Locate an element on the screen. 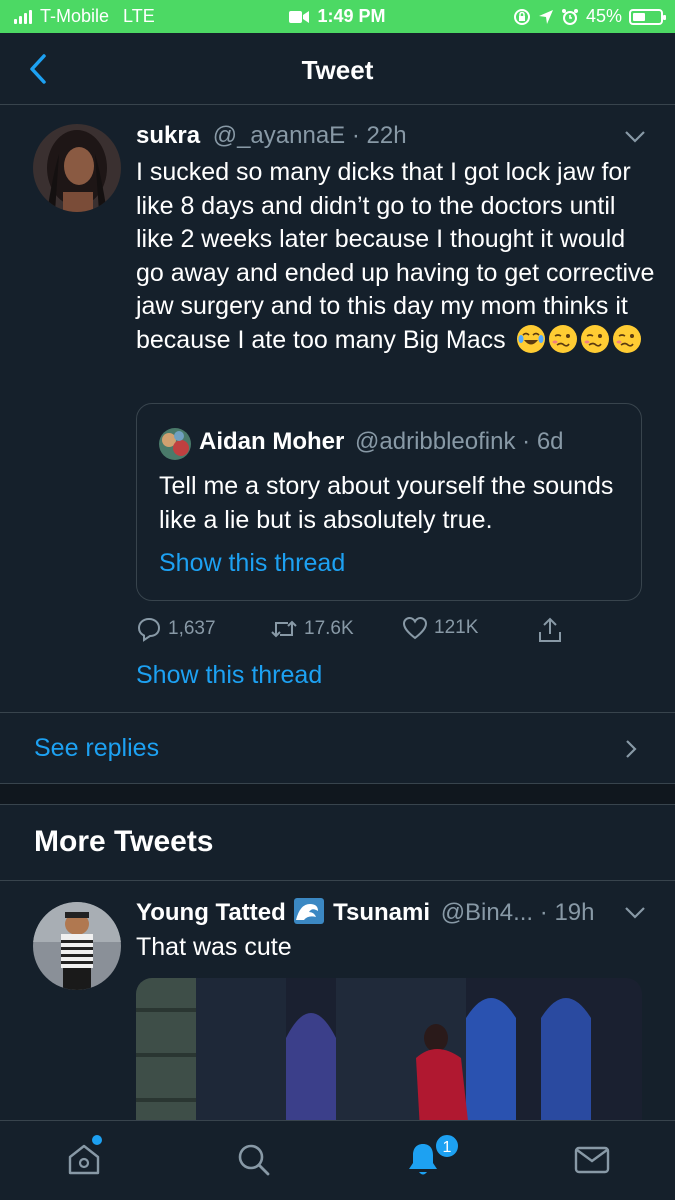 This screenshot has height=1200, width=675. reply-button: 1,637 is located at coordinates (176, 629).